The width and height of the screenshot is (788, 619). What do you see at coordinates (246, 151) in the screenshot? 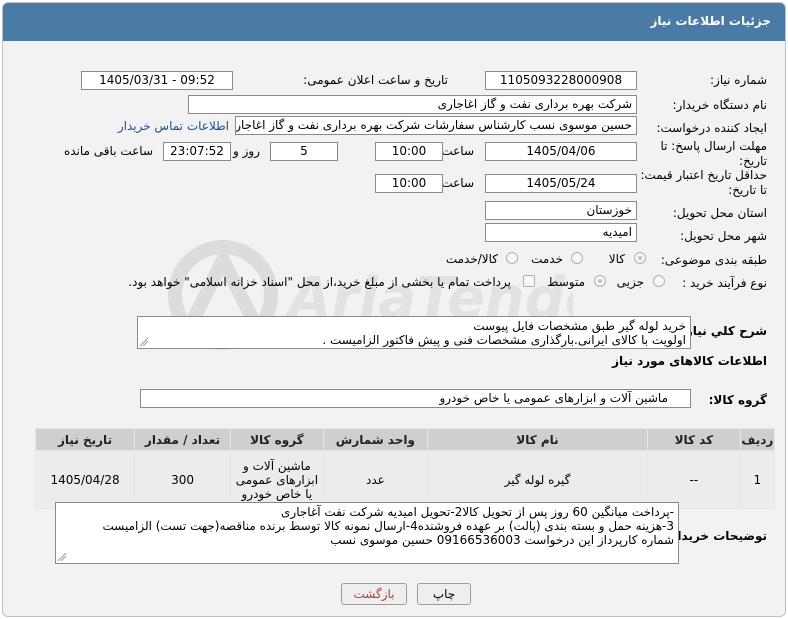
I see `days-label: روز و` at bounding box center [246, 151].